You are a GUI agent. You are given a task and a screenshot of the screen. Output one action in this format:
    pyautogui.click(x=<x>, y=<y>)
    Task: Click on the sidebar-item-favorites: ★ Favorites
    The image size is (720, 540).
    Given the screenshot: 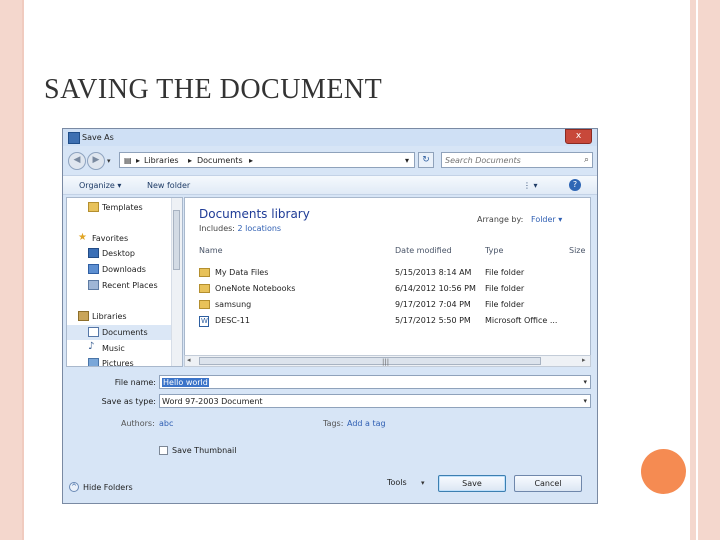 What is the action you would take?
    pyautogui.click(x=120, y=238)
    